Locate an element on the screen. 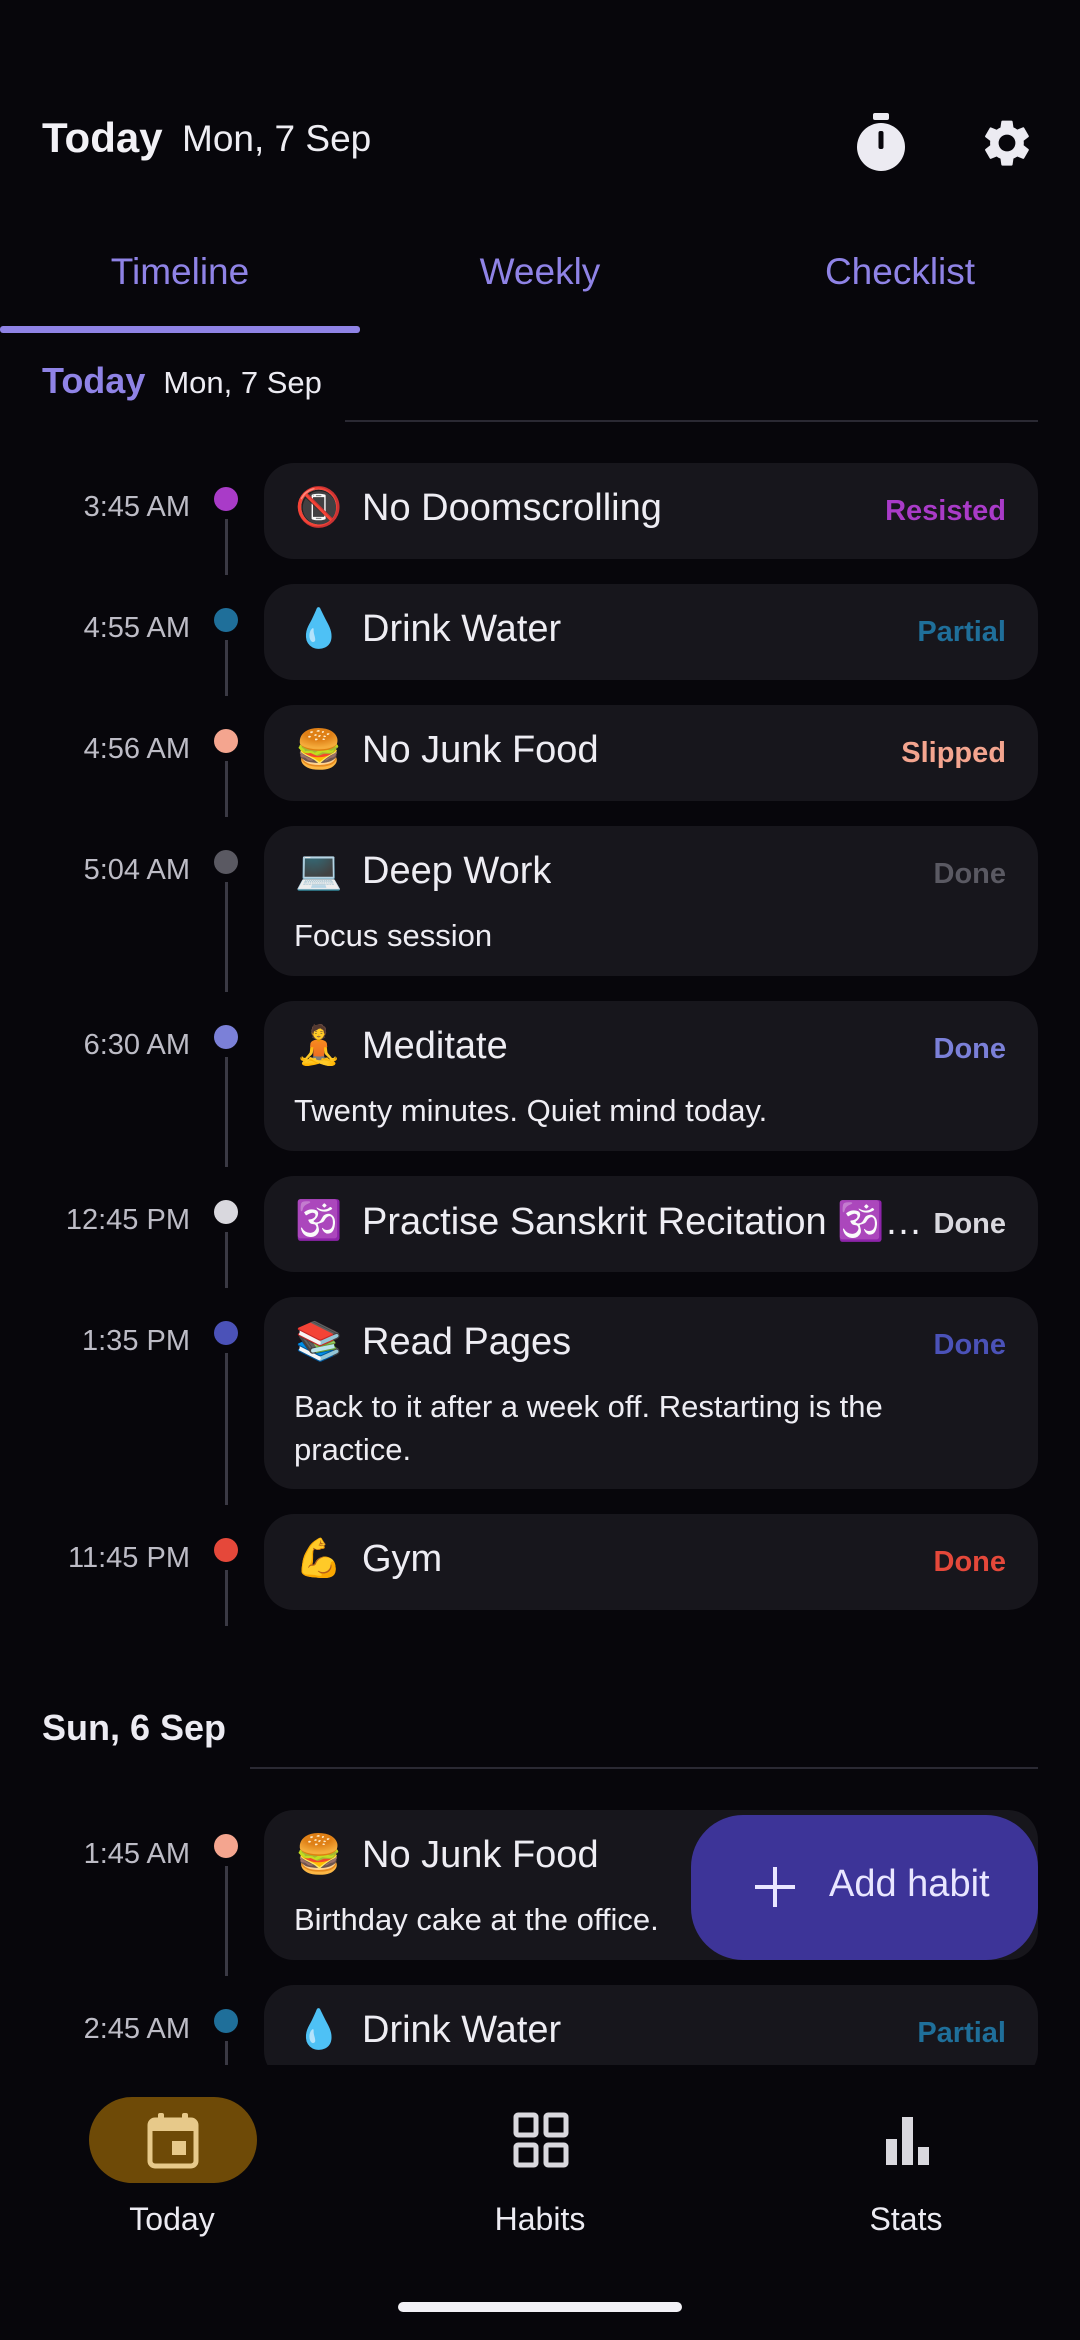 The width and height of the screenshot is (1080, 2340). settings-button is located at coordinates (1007, 143).